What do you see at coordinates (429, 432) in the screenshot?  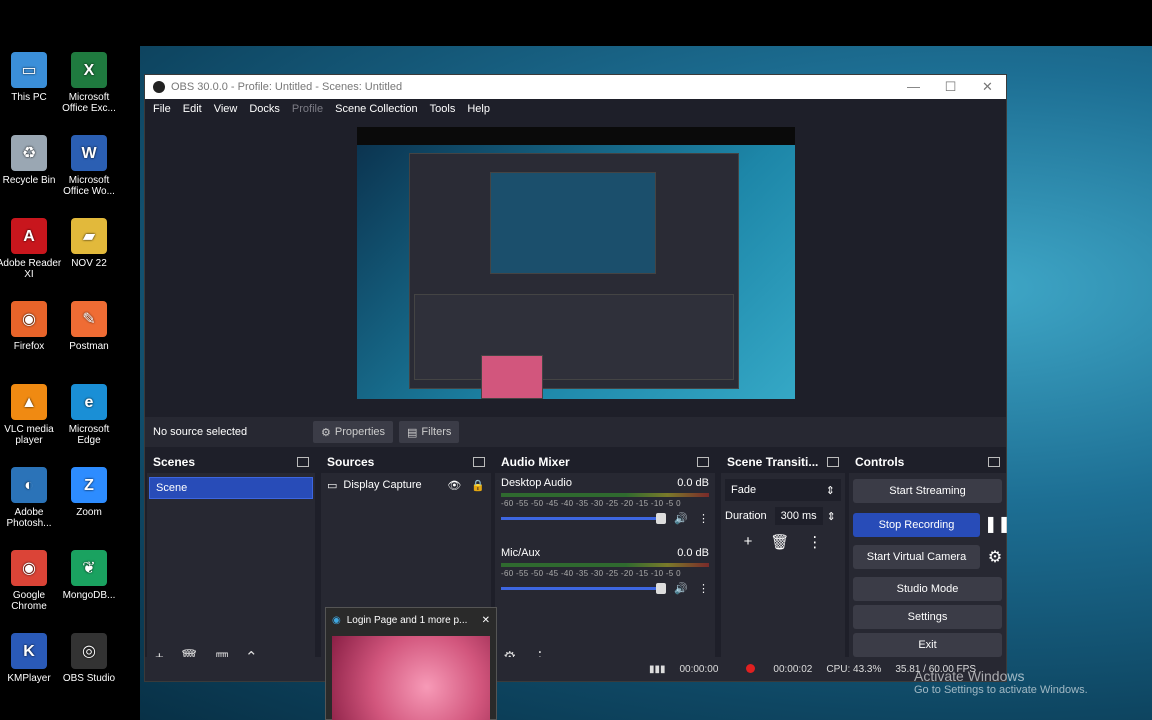 I see `filters-button: ▤ Filters` at bounding box center [429, 432].